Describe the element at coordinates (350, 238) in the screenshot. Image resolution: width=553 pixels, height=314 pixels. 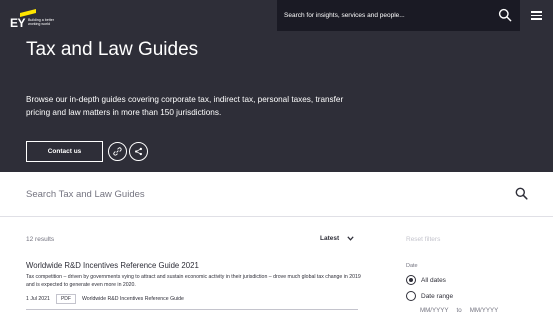
I see `chevron-down-icon` at that location.